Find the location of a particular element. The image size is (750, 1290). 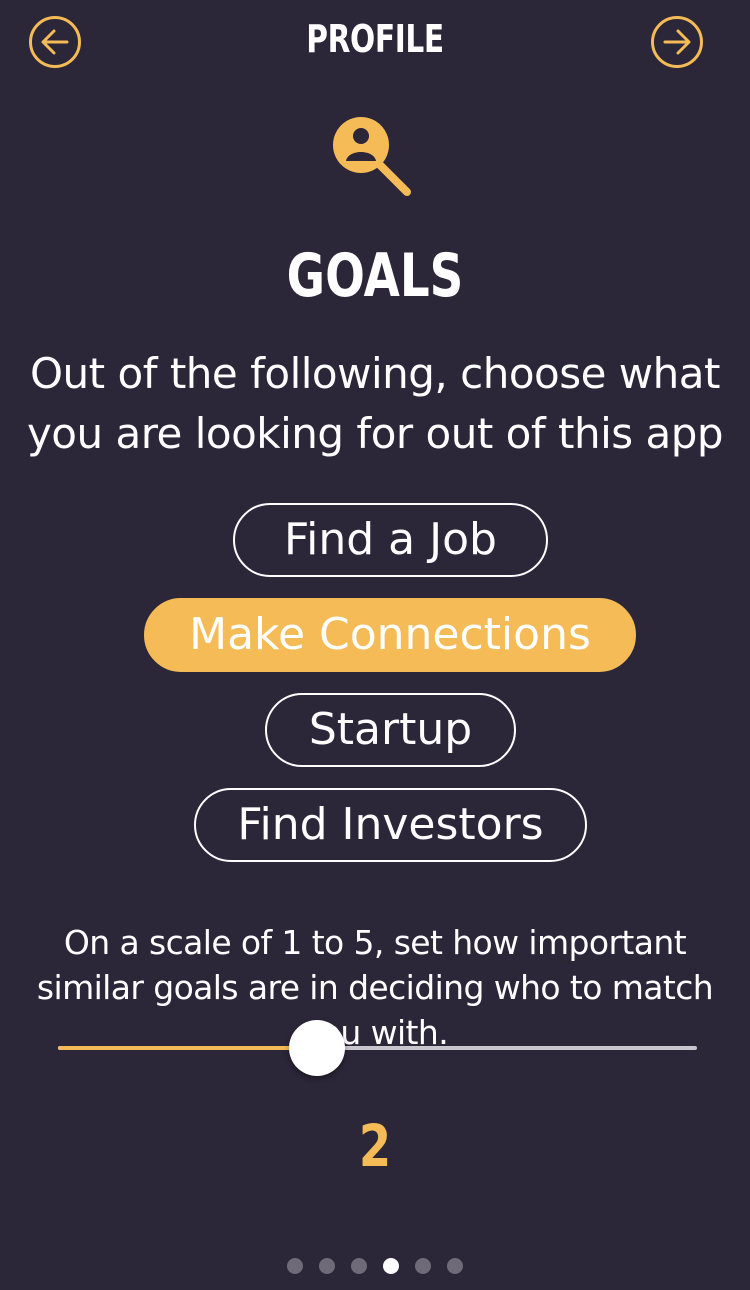

slider-thumb is located at coordinates (317, 1048).